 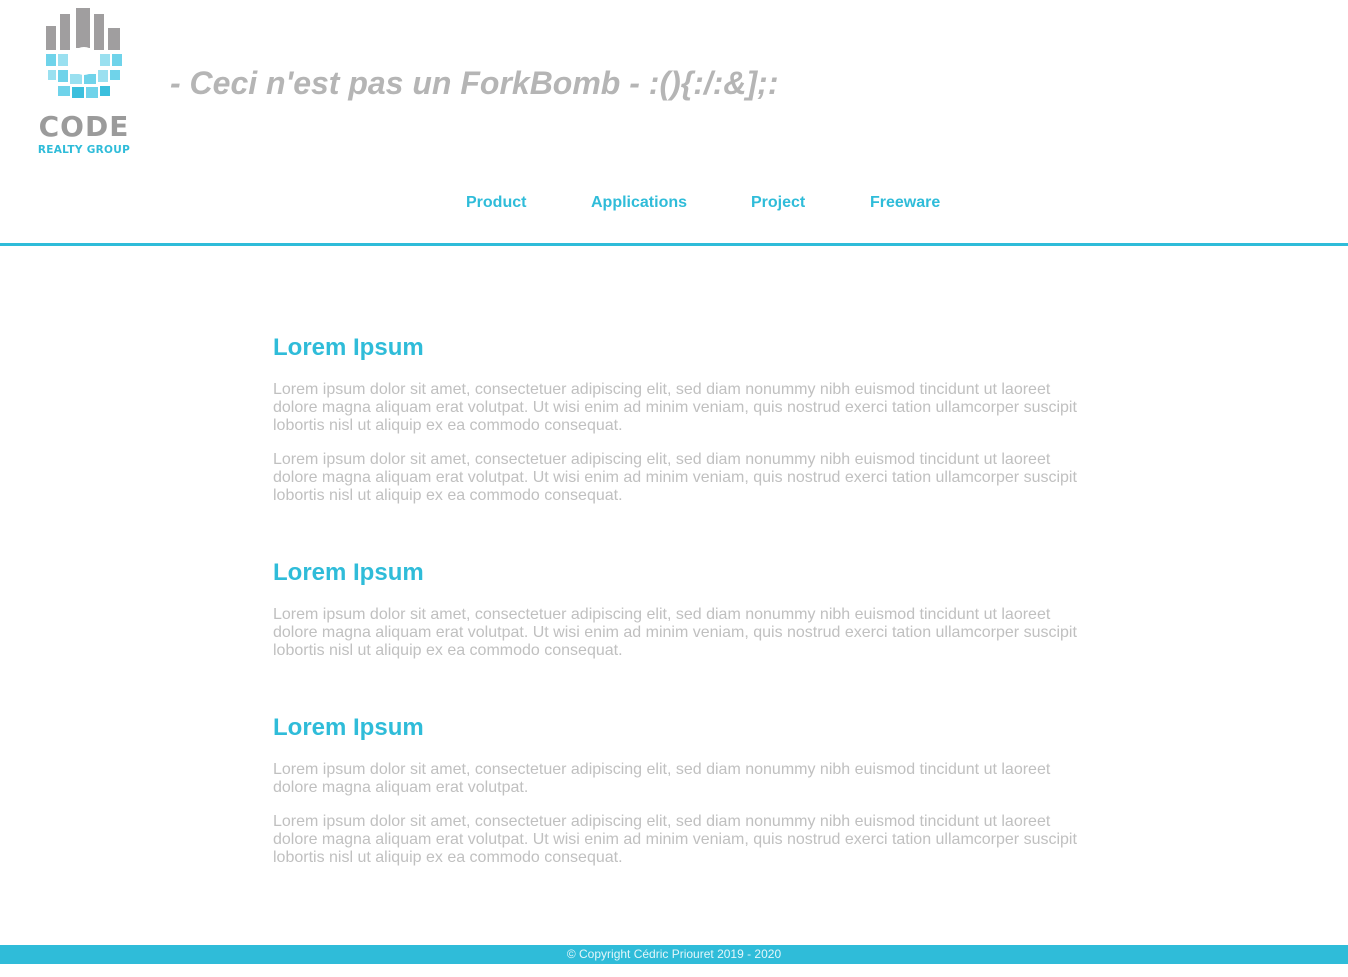 What do you see at coordinates (639, 203) in the screenshot?
I see `nav-link-applications: Applications` at bounding box center [639, 203].